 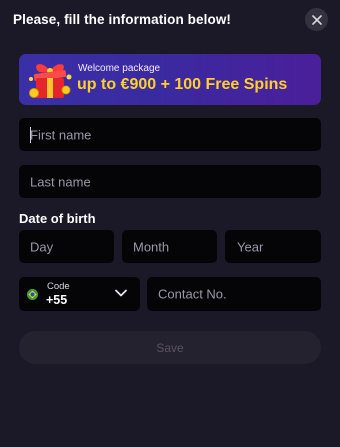 I want to click on banner-title: up to €900 + 100 Free Spins, so click(x=182, y=84).